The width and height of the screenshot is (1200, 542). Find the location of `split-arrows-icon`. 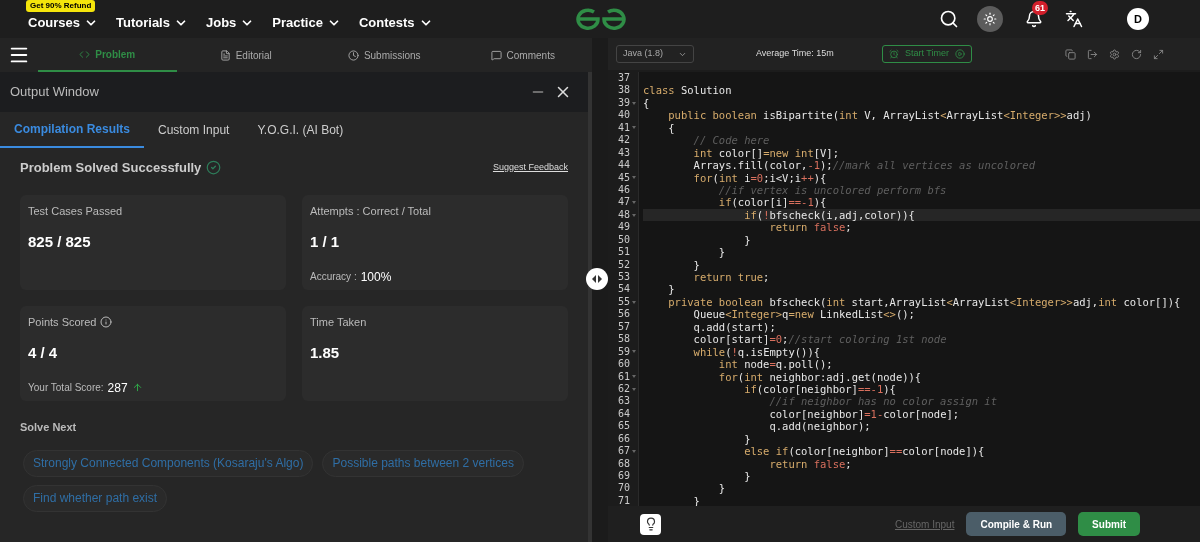

split-arrows-icon is located at coordinates (597, 279).